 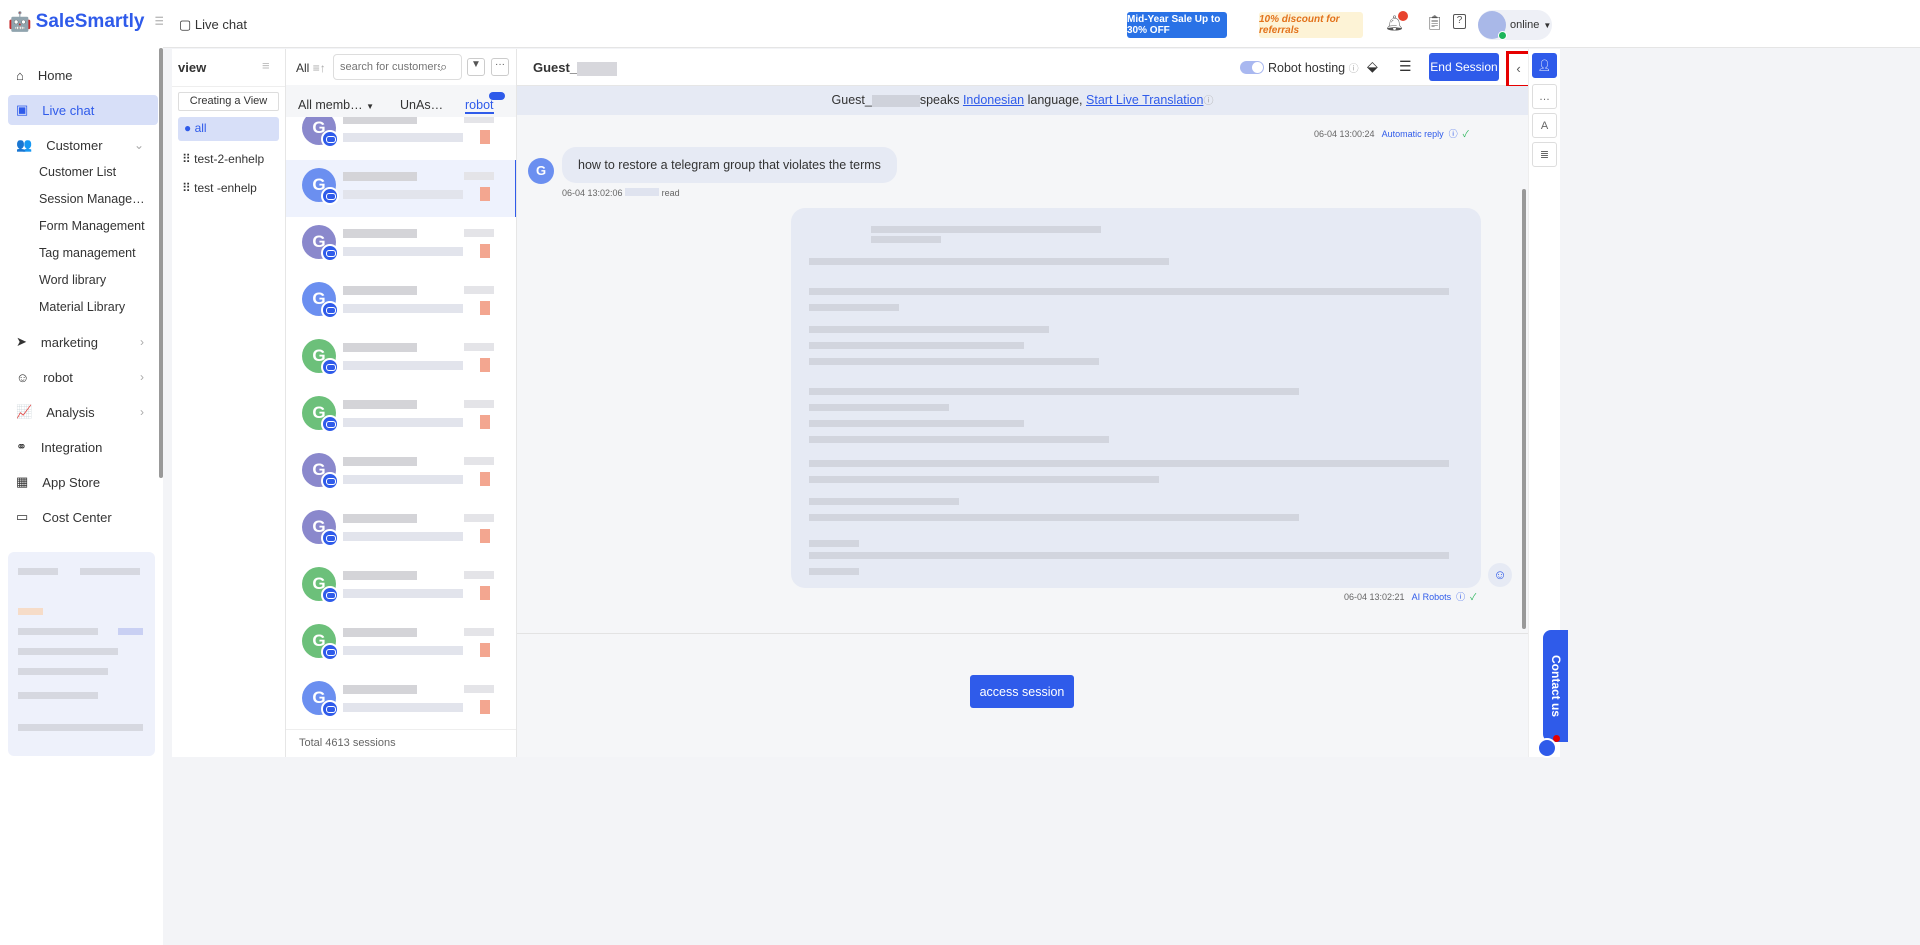 I want to click on logo: 🤖 SaleSmartly ≡, so click(x=87, y=22).